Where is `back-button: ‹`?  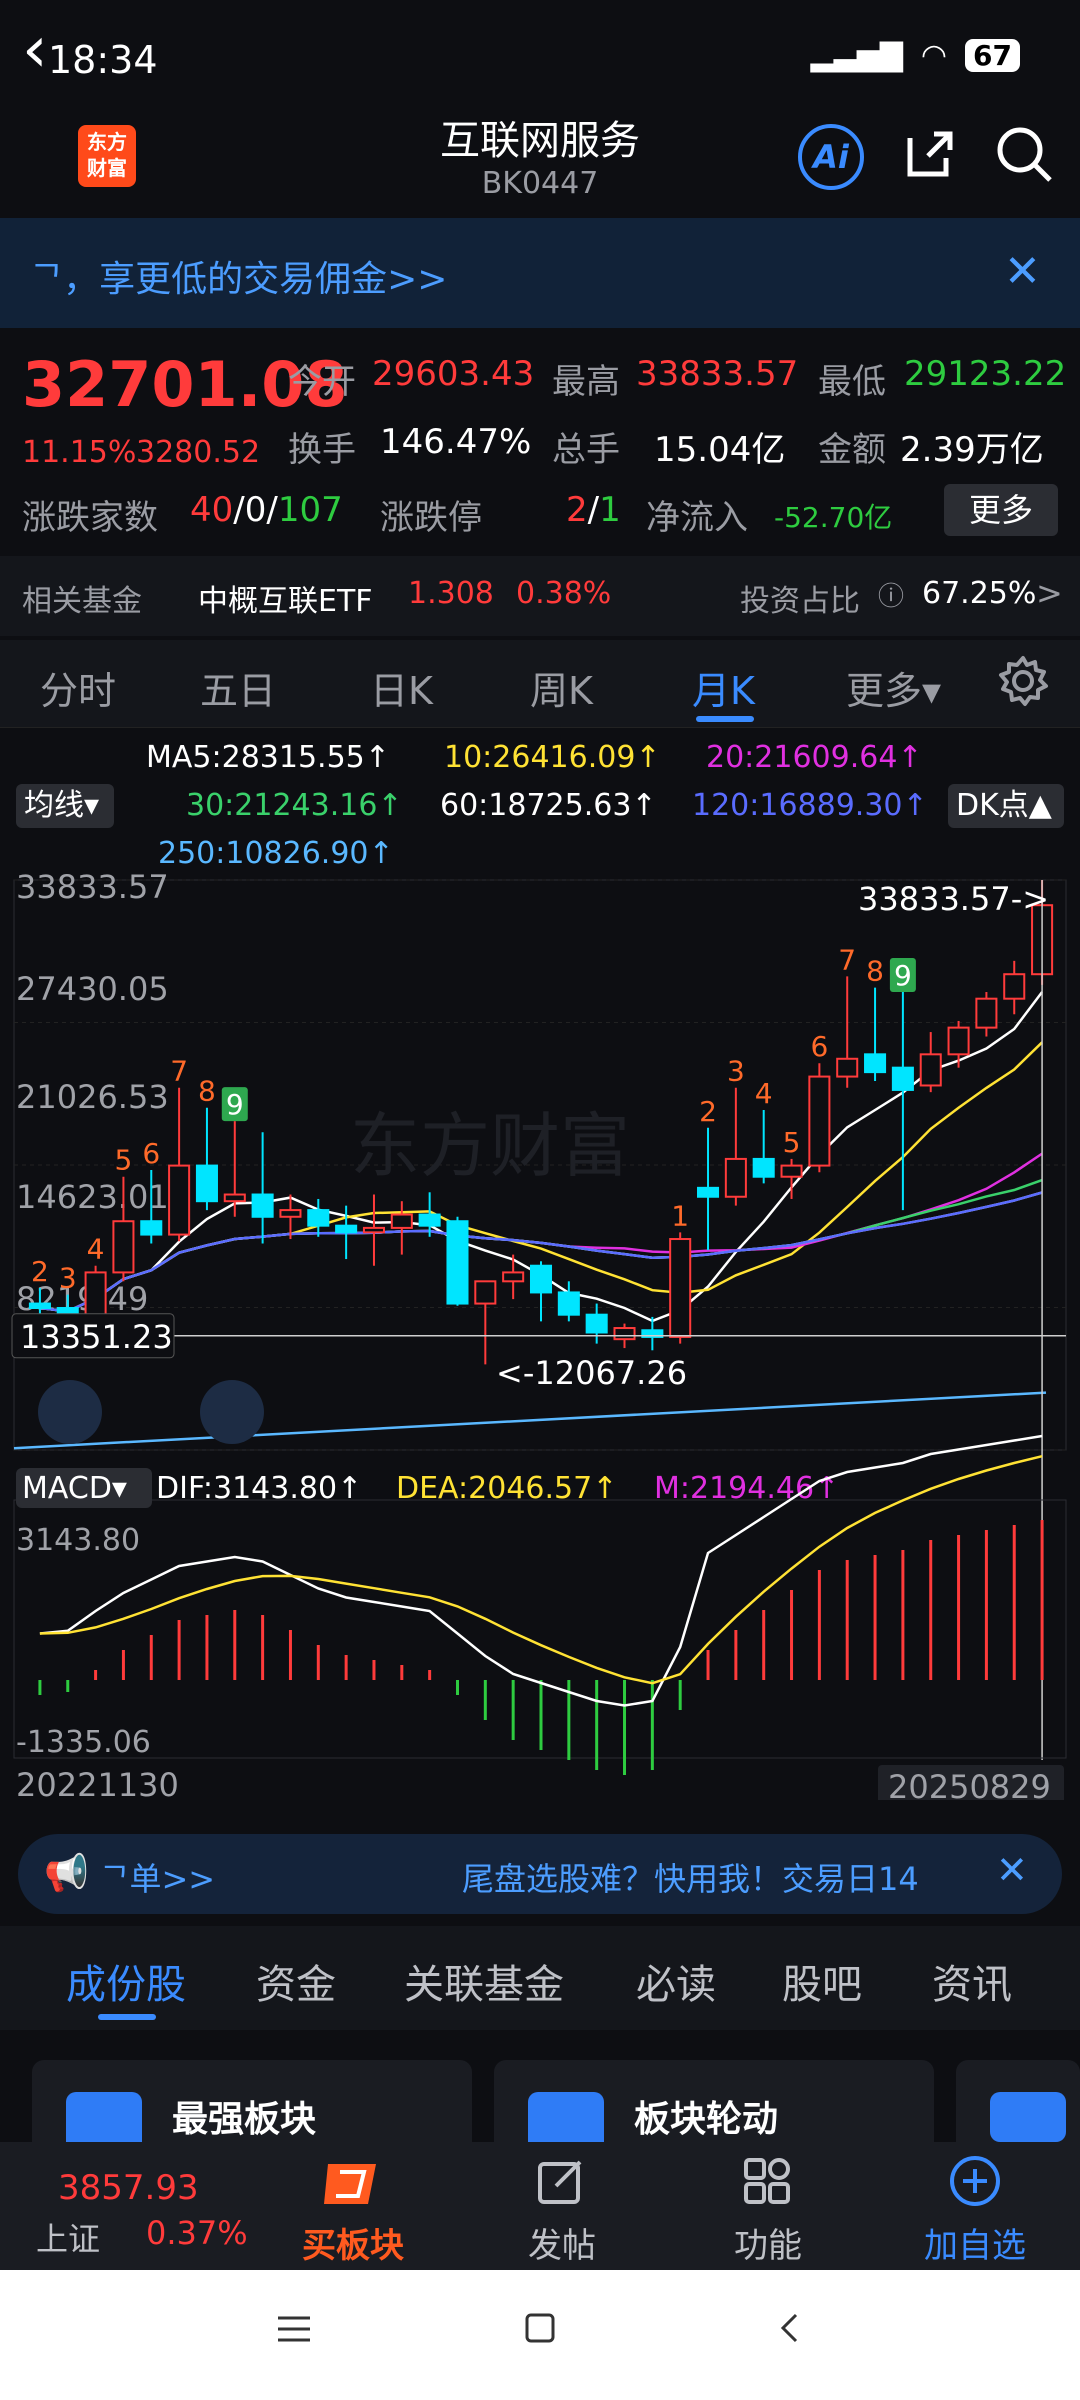
back-button: ‹ is located at coordinates (52, 50).